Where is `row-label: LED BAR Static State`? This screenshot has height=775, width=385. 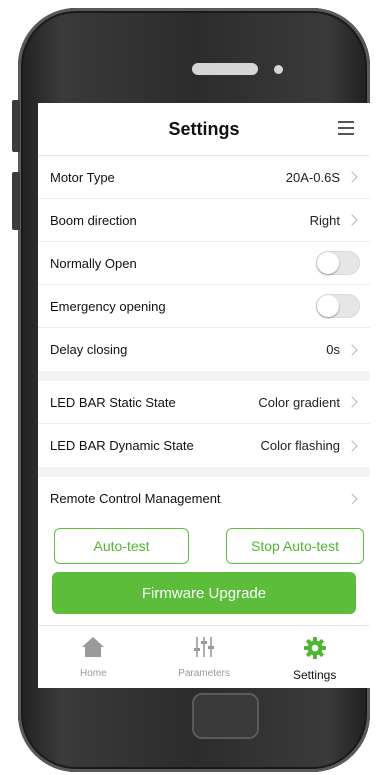
row-label: LED BAR Static State is located at coordinates (113, 402).